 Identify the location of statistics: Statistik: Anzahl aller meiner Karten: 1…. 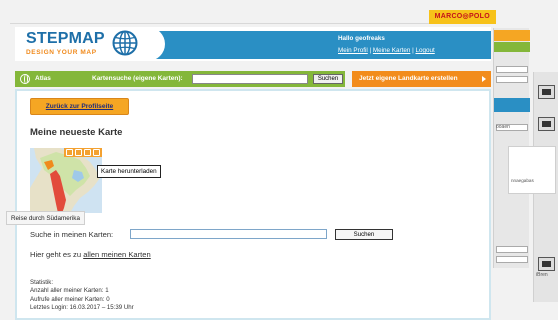
(82, 295).